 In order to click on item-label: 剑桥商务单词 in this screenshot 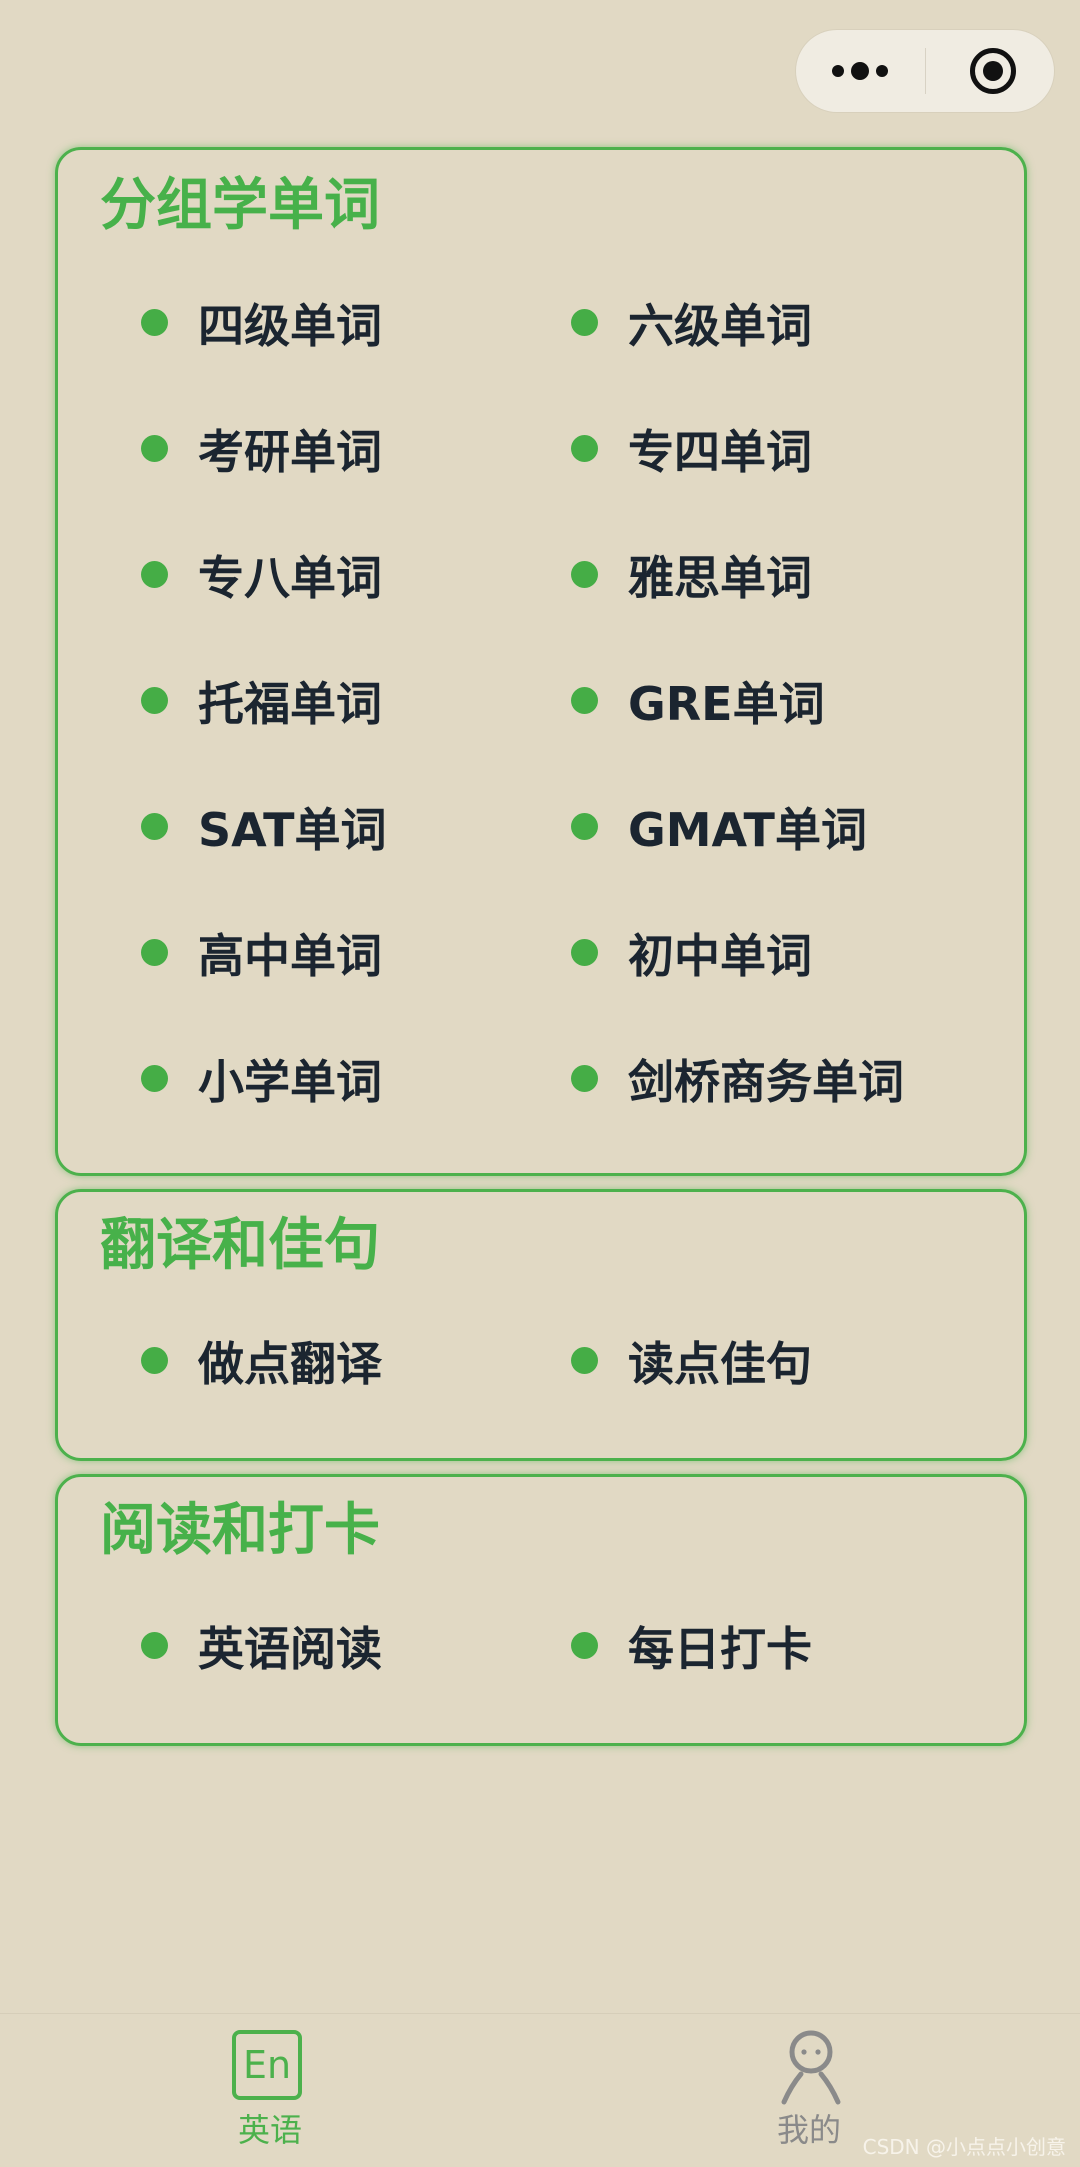, I will do `click(766, 1082)`.